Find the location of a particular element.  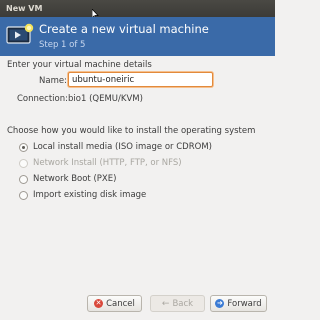

name-label: Name: is located at coordinates (53, 81).